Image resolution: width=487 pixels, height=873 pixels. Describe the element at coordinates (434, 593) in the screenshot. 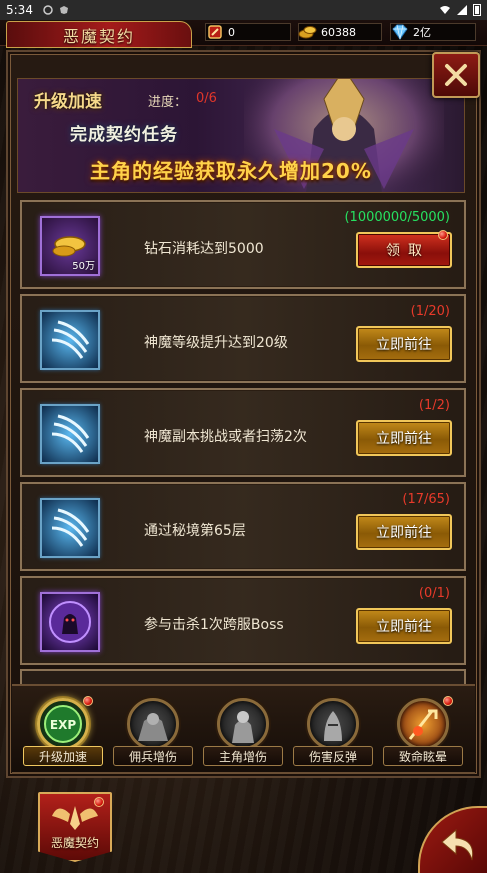

I see `task-progress: (0/1)` at that location.